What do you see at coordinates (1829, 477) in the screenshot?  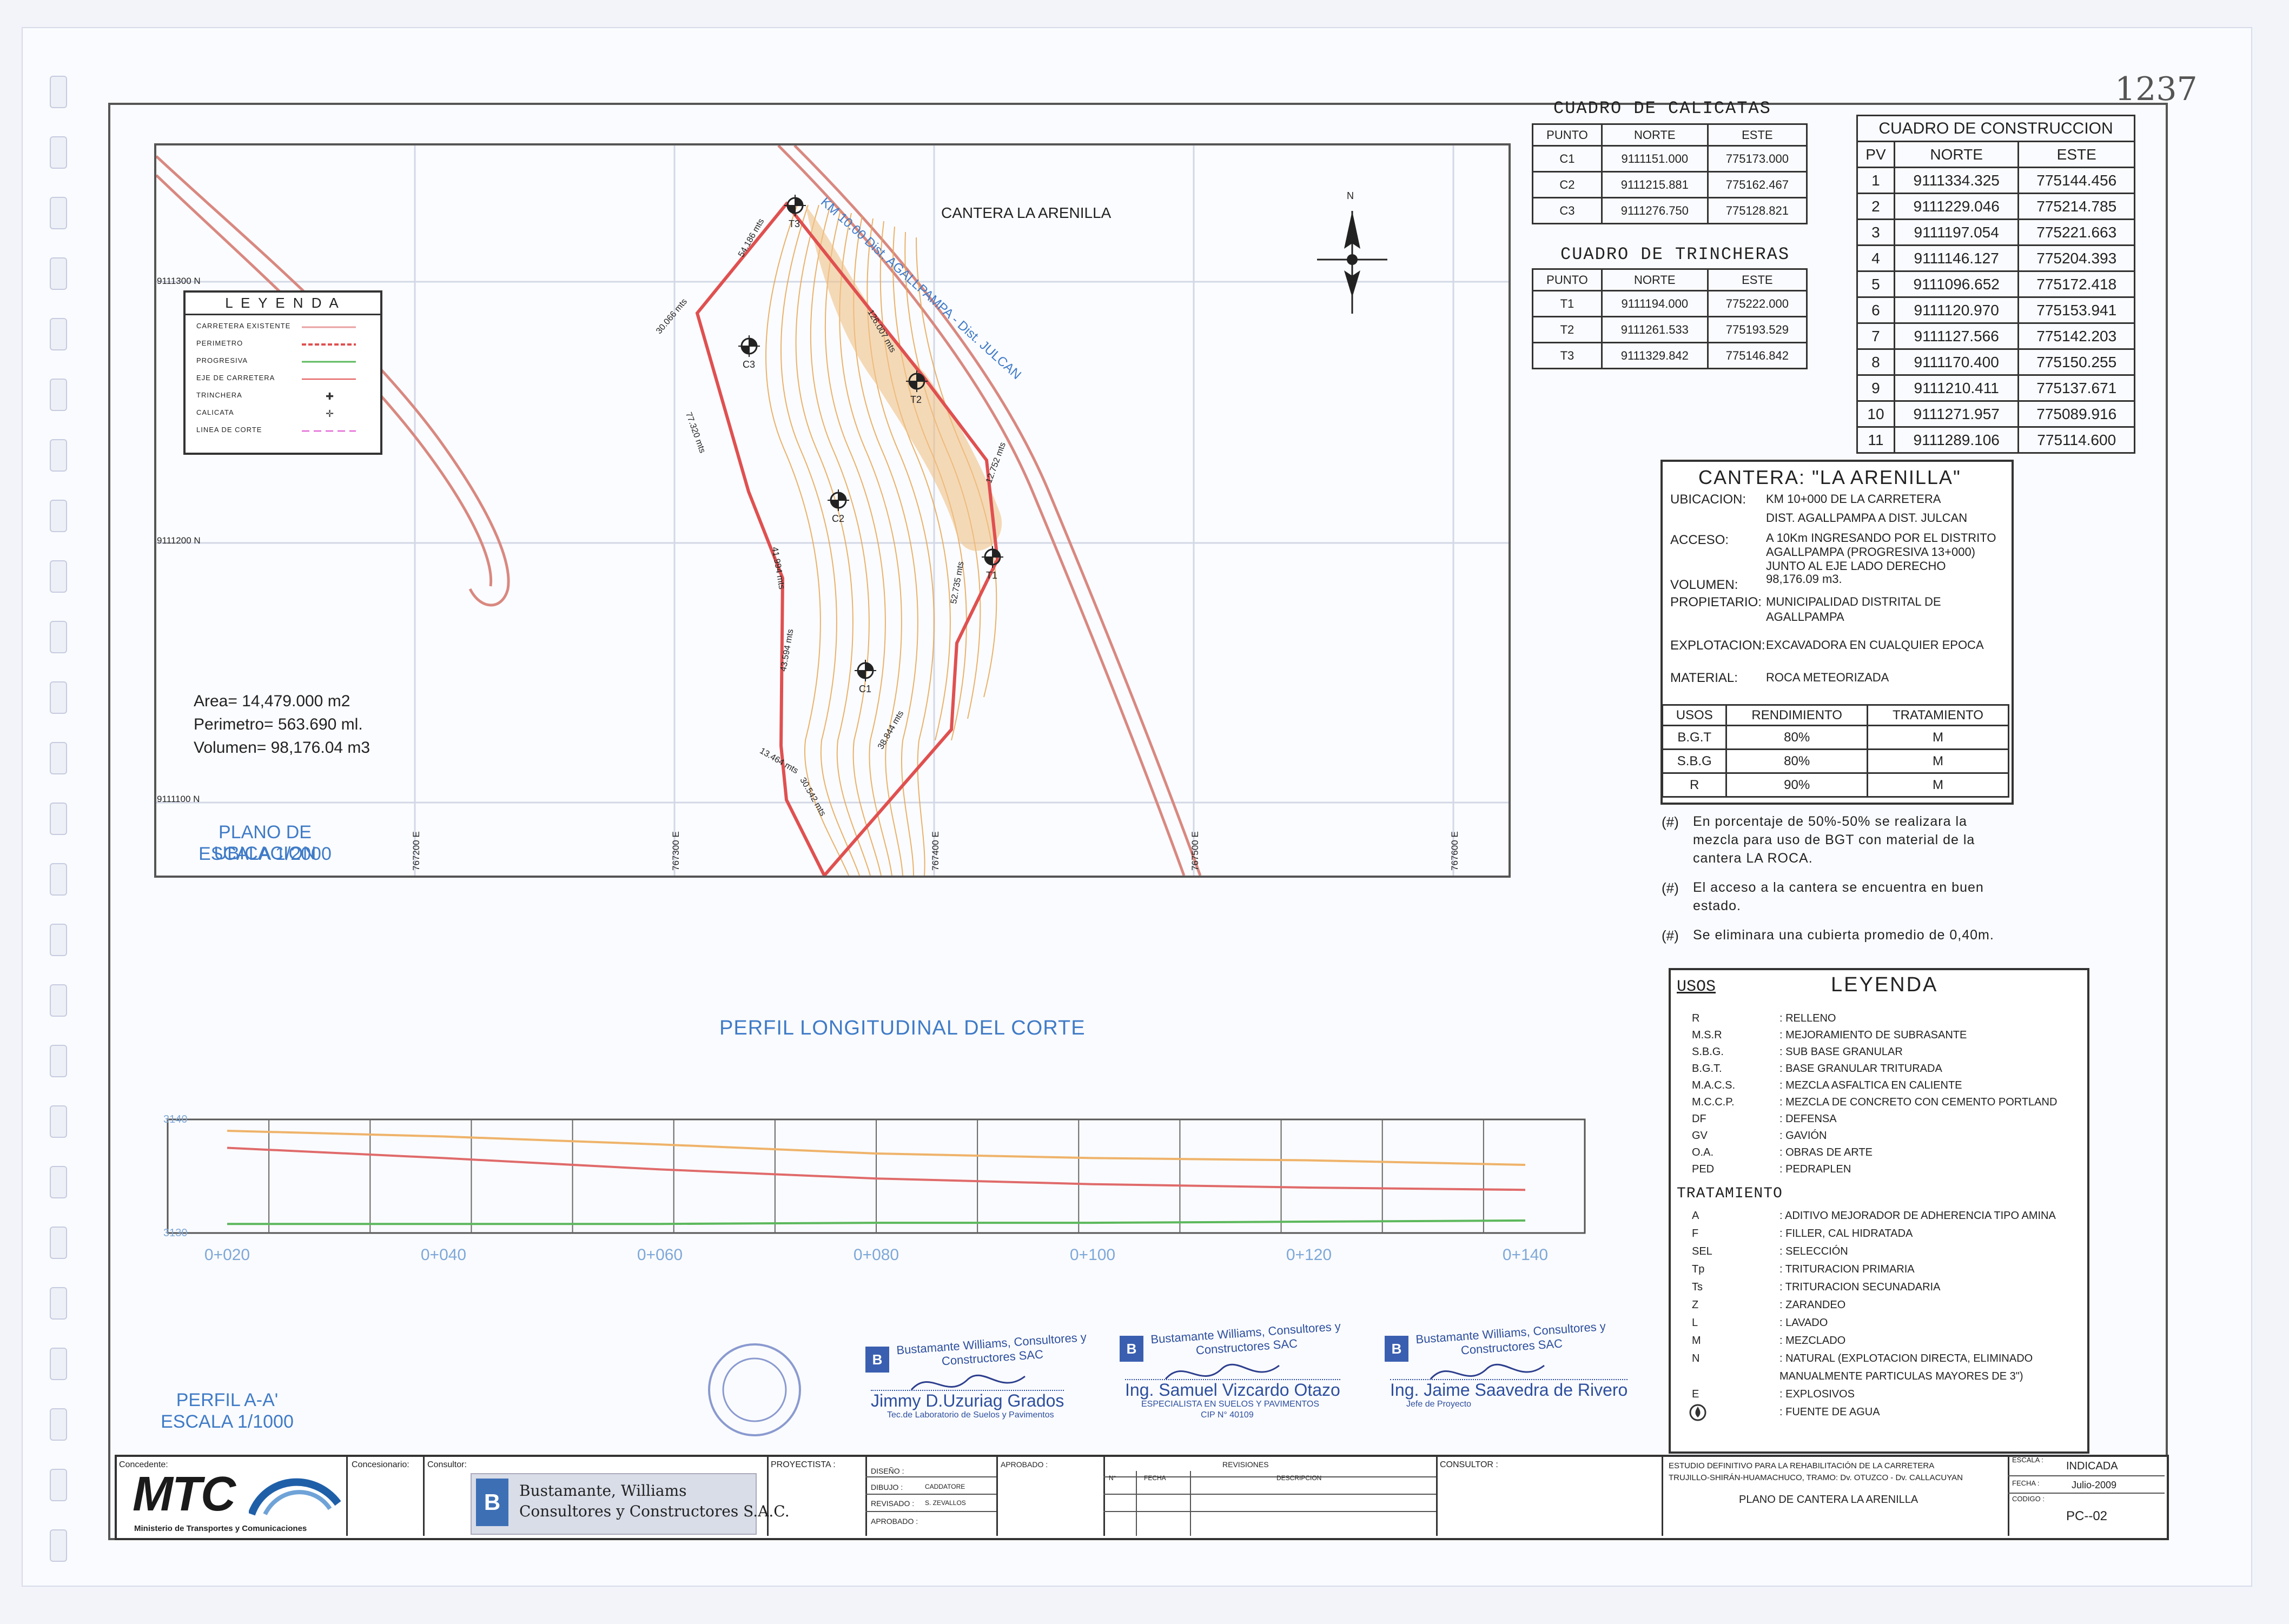 I see `cantera-title: CANTERA: "LA ARENILLA"` at bounding box center [1829, 477].